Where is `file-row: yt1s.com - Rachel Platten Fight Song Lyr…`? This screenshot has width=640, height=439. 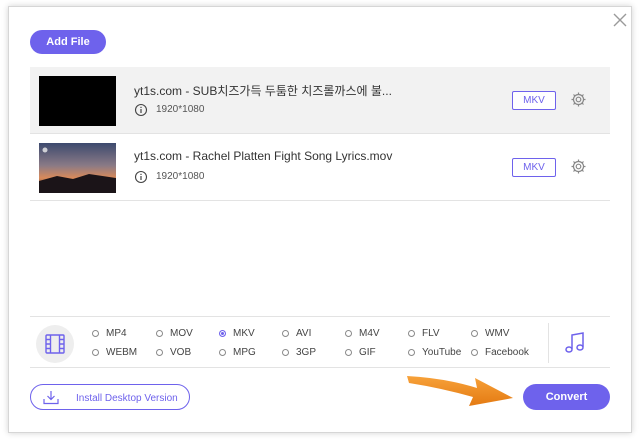 file-row: yt1s.com - Rachel Platten Fight Song Lyr… is located at coordinates (320, 167).